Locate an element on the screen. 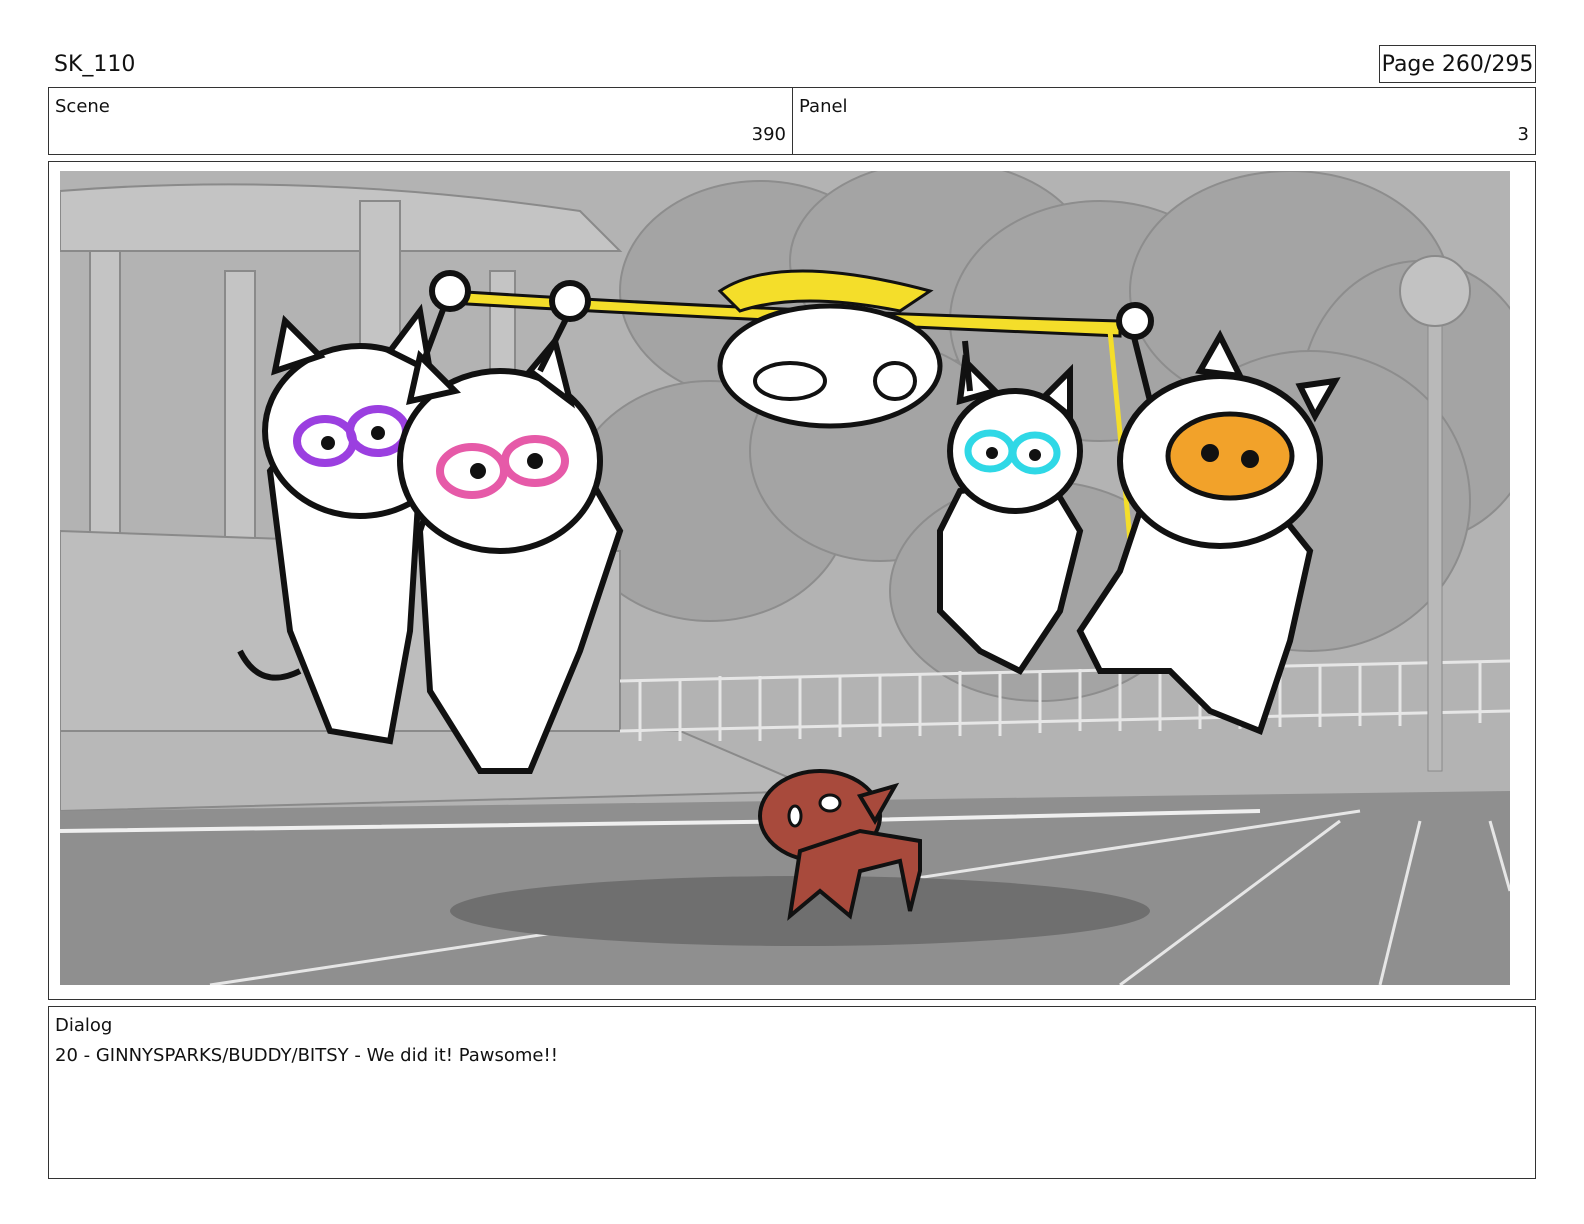  page-number-box: Page 260/295 is located at coordinates (1457, 64).